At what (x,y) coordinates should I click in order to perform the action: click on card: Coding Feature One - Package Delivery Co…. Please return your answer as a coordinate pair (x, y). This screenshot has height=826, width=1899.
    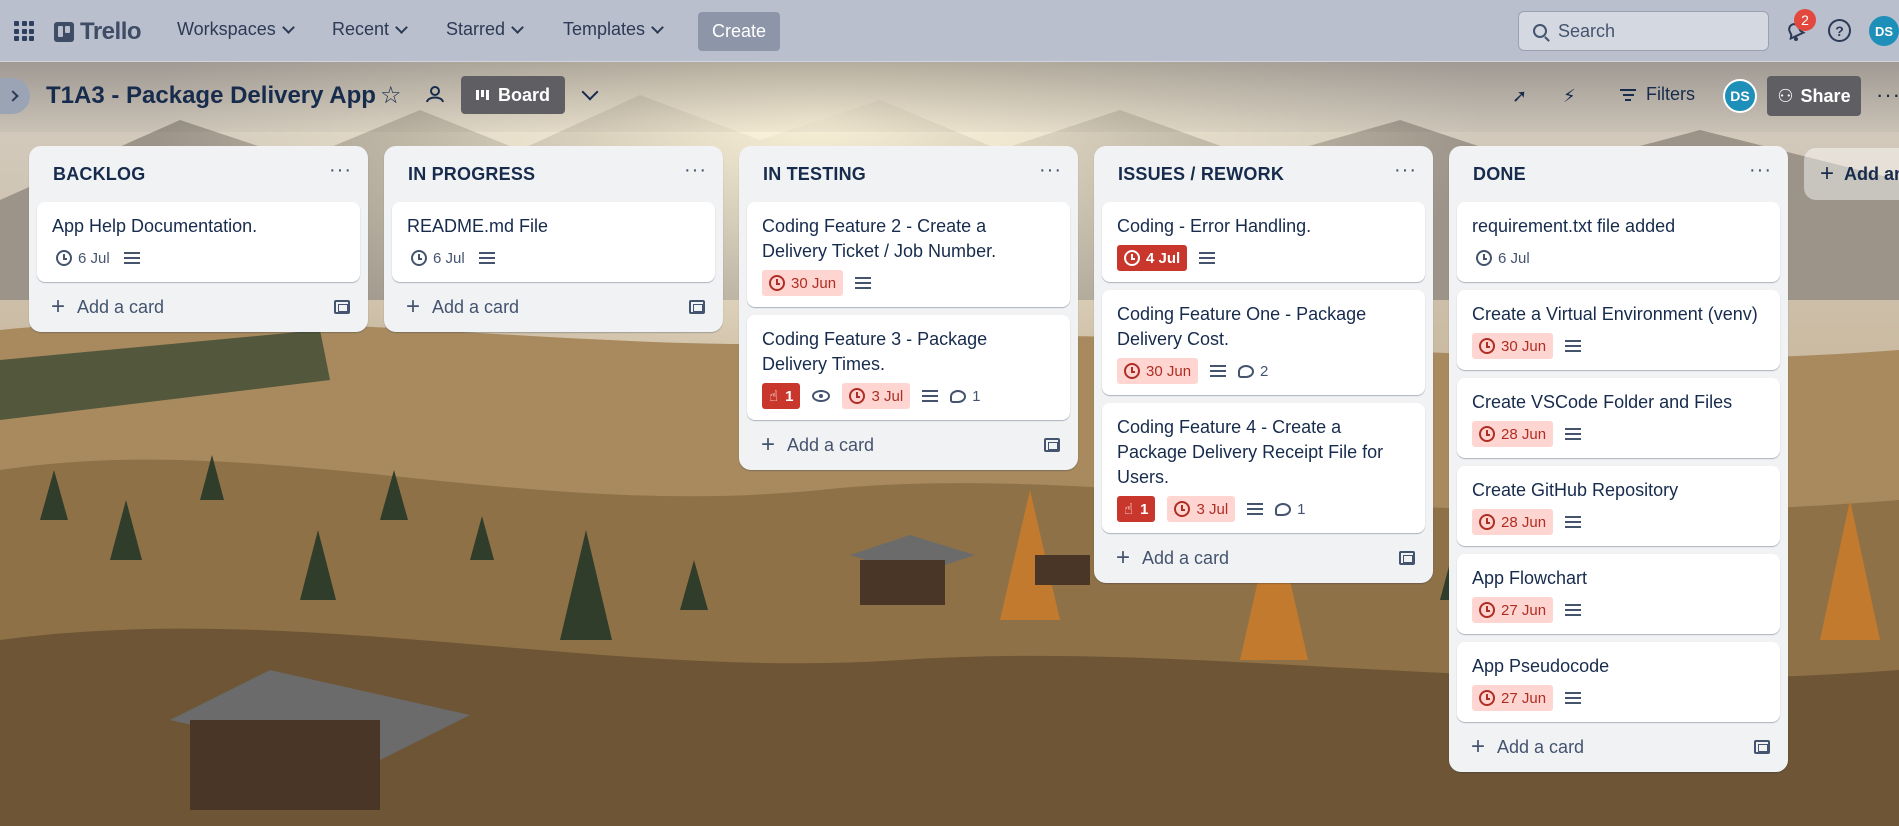
    Looking at the image, I should click on (1263, 342).